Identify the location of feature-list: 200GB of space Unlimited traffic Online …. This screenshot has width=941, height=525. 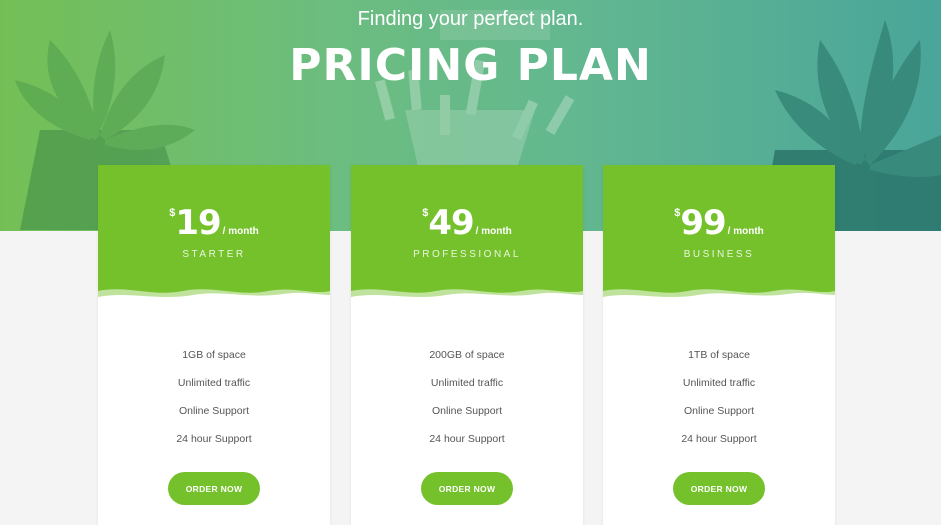
(467, 404).